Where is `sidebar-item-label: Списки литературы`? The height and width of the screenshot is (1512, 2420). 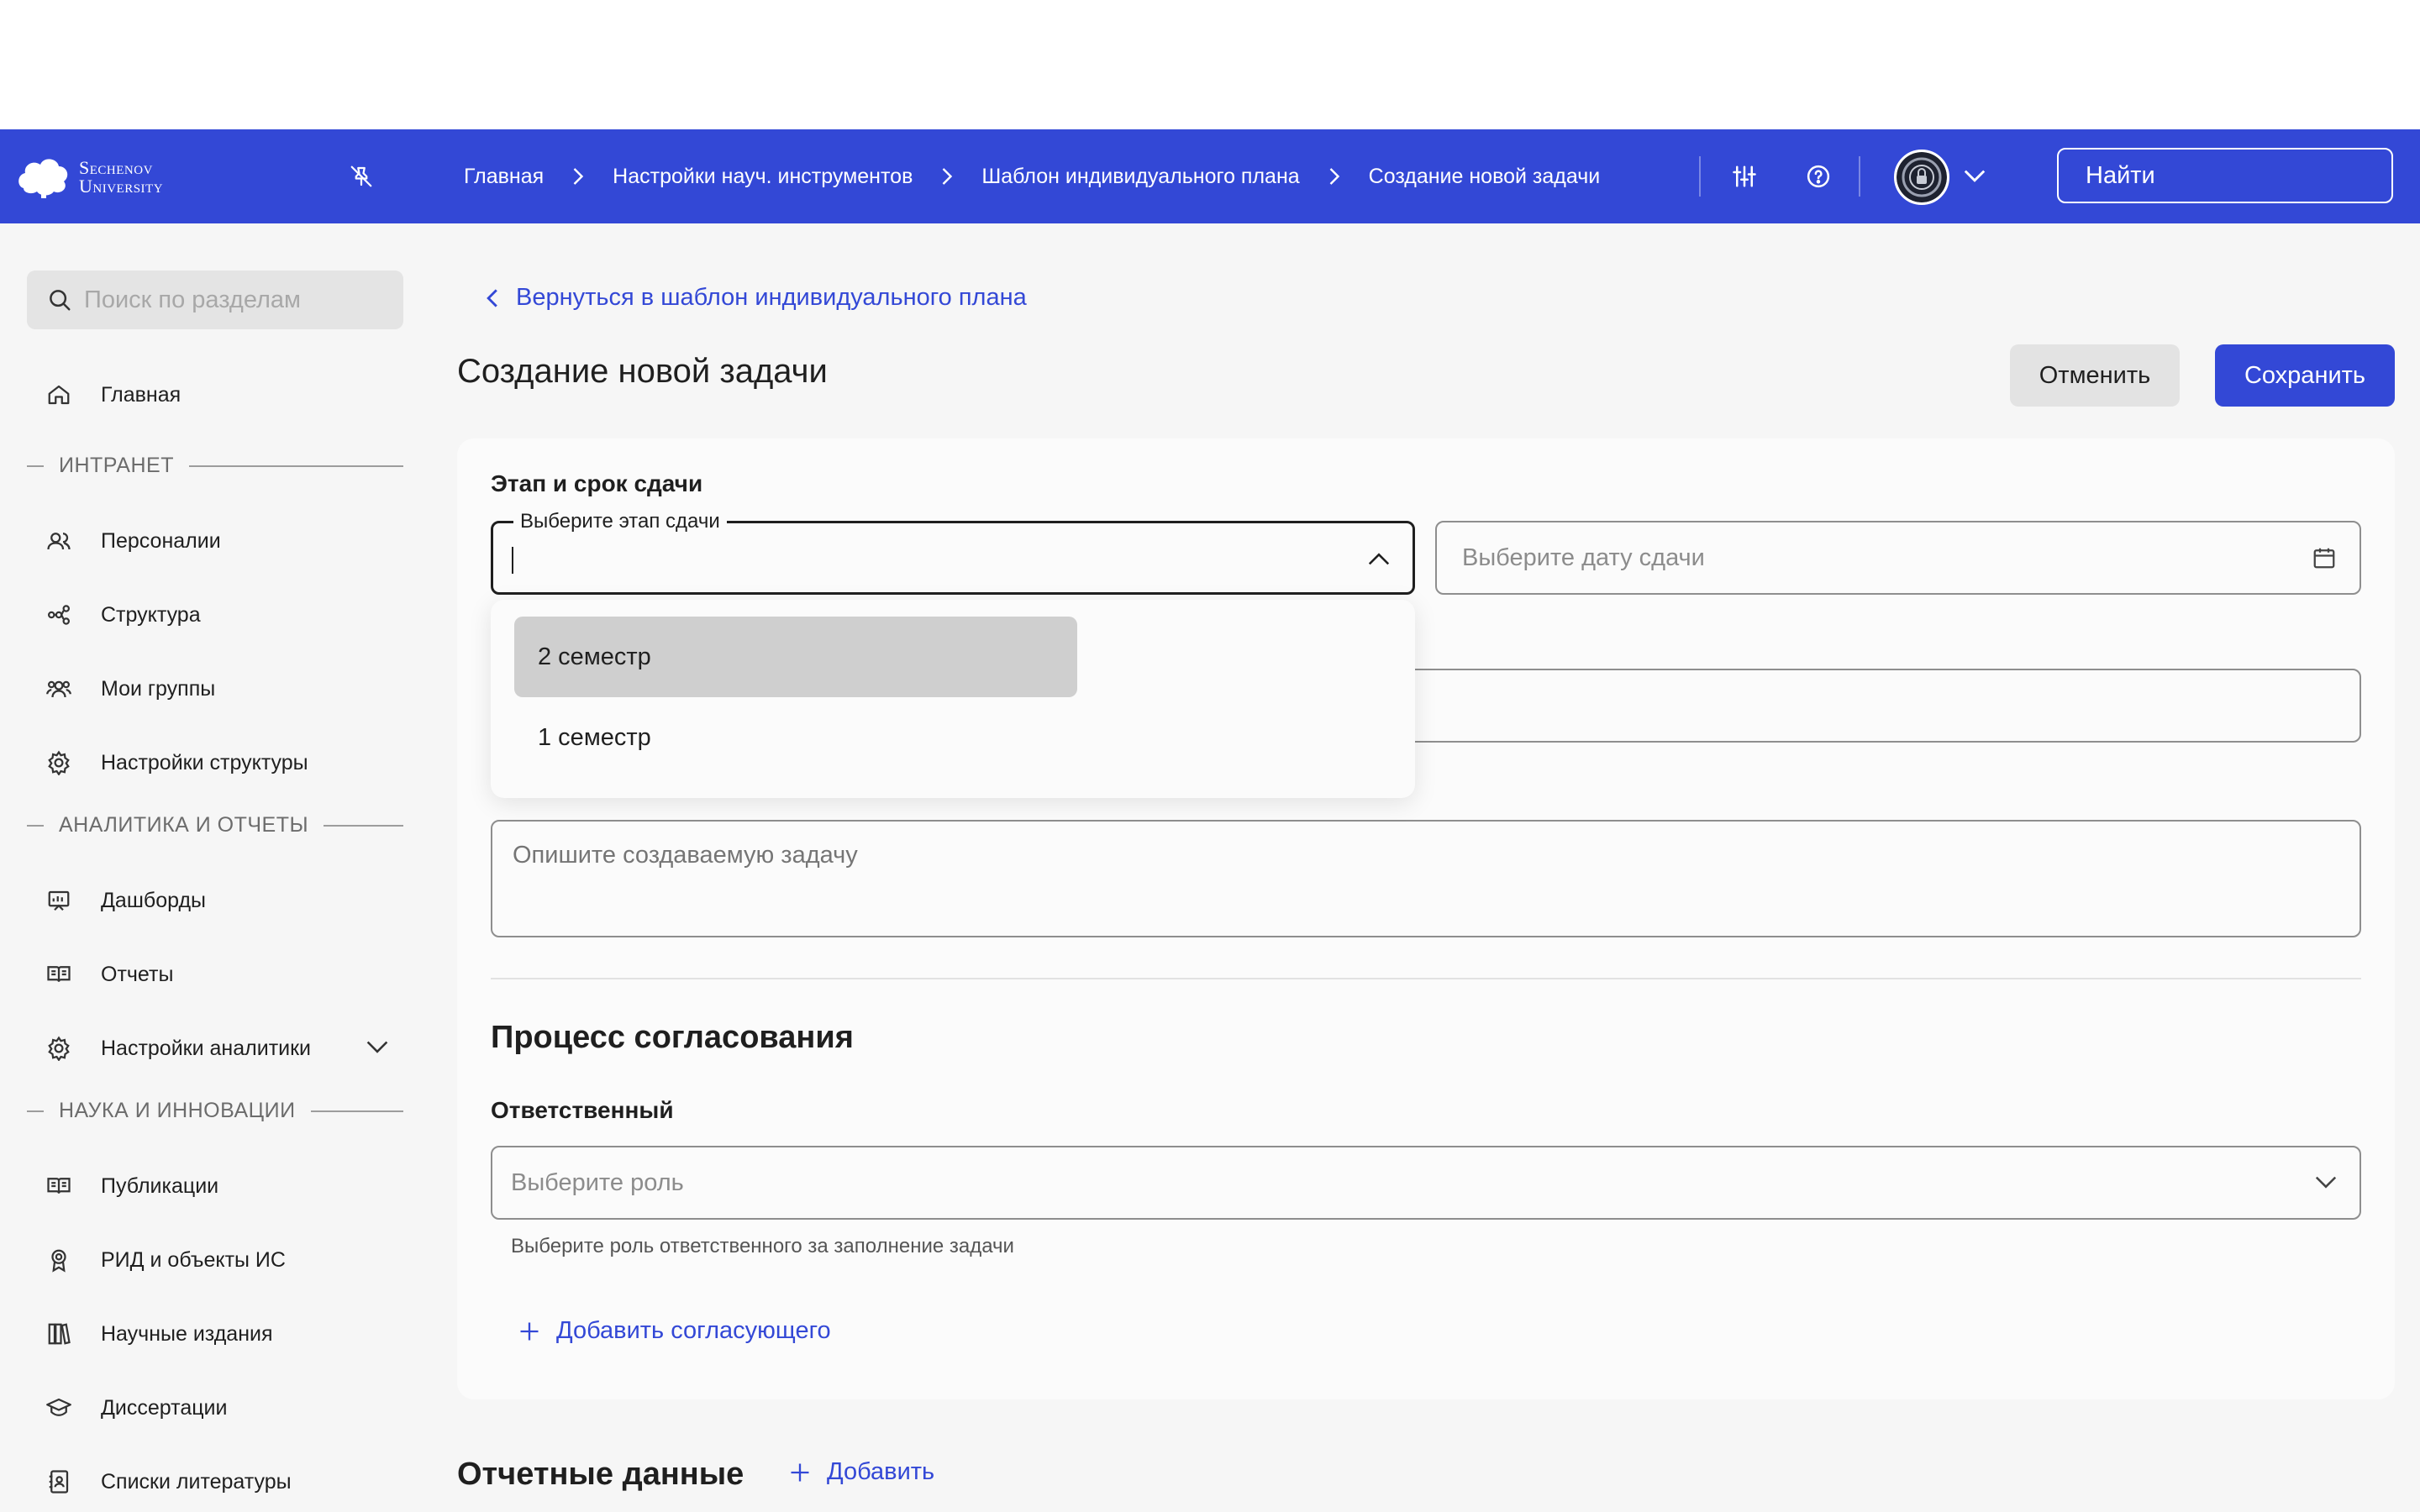
sidebar-item-label: Списки литературы is located at coordinates (196, 1481).